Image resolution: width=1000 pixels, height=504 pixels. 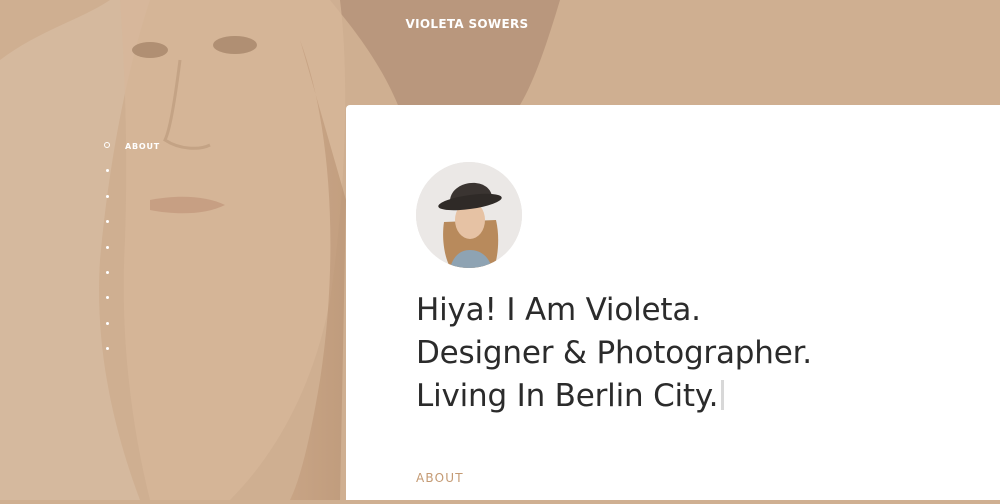 I want to click on avatar, so click(x=469, y=215).